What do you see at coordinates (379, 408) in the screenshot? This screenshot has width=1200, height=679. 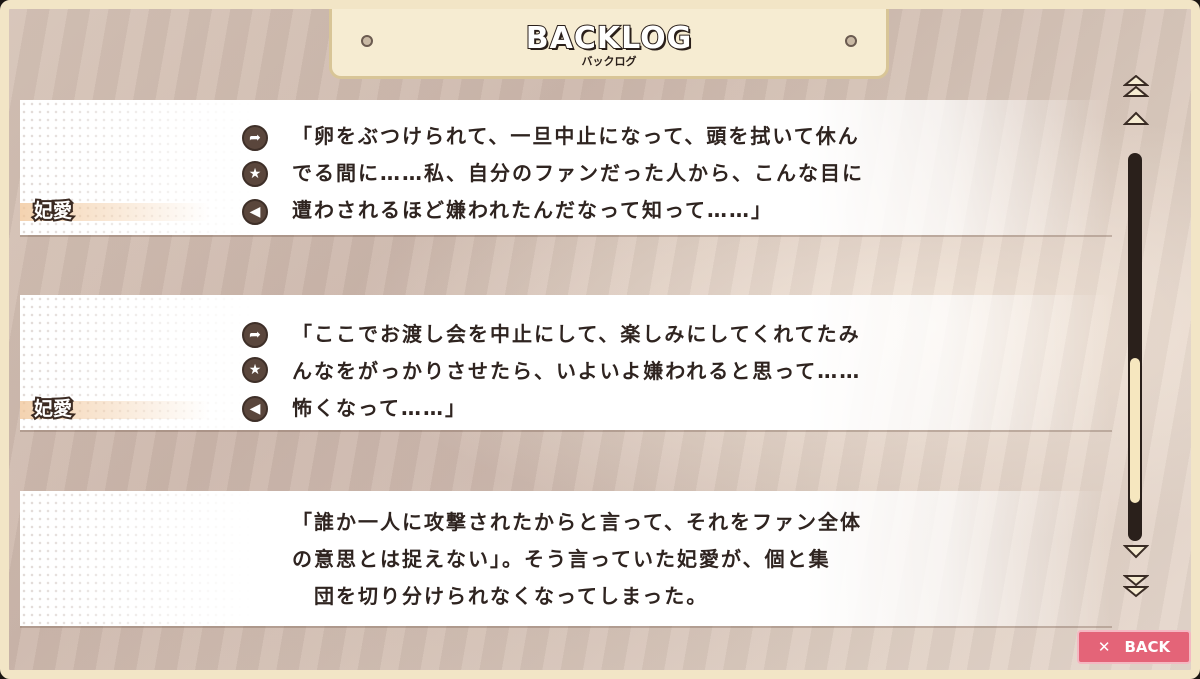 I see `dialogue-line: 怖くなって……」` at bounding box center [379, 408].